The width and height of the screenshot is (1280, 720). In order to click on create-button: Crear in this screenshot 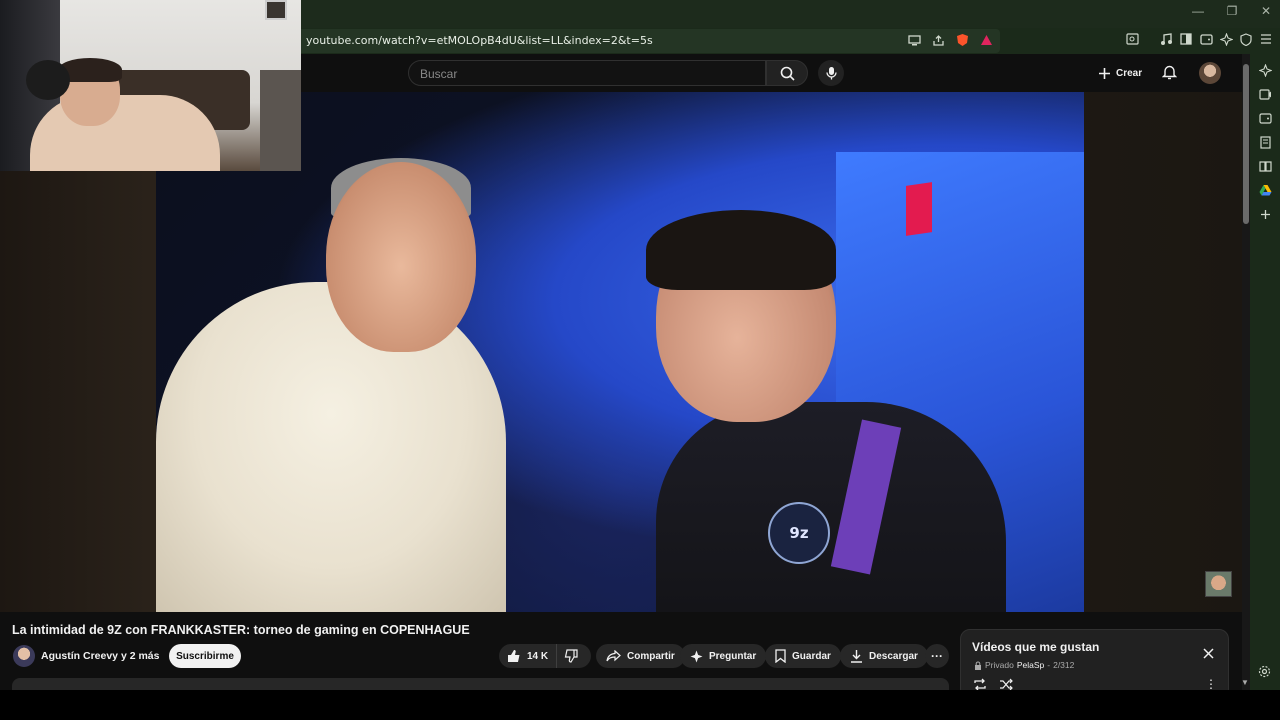, I will do `click(1120, 73)`.